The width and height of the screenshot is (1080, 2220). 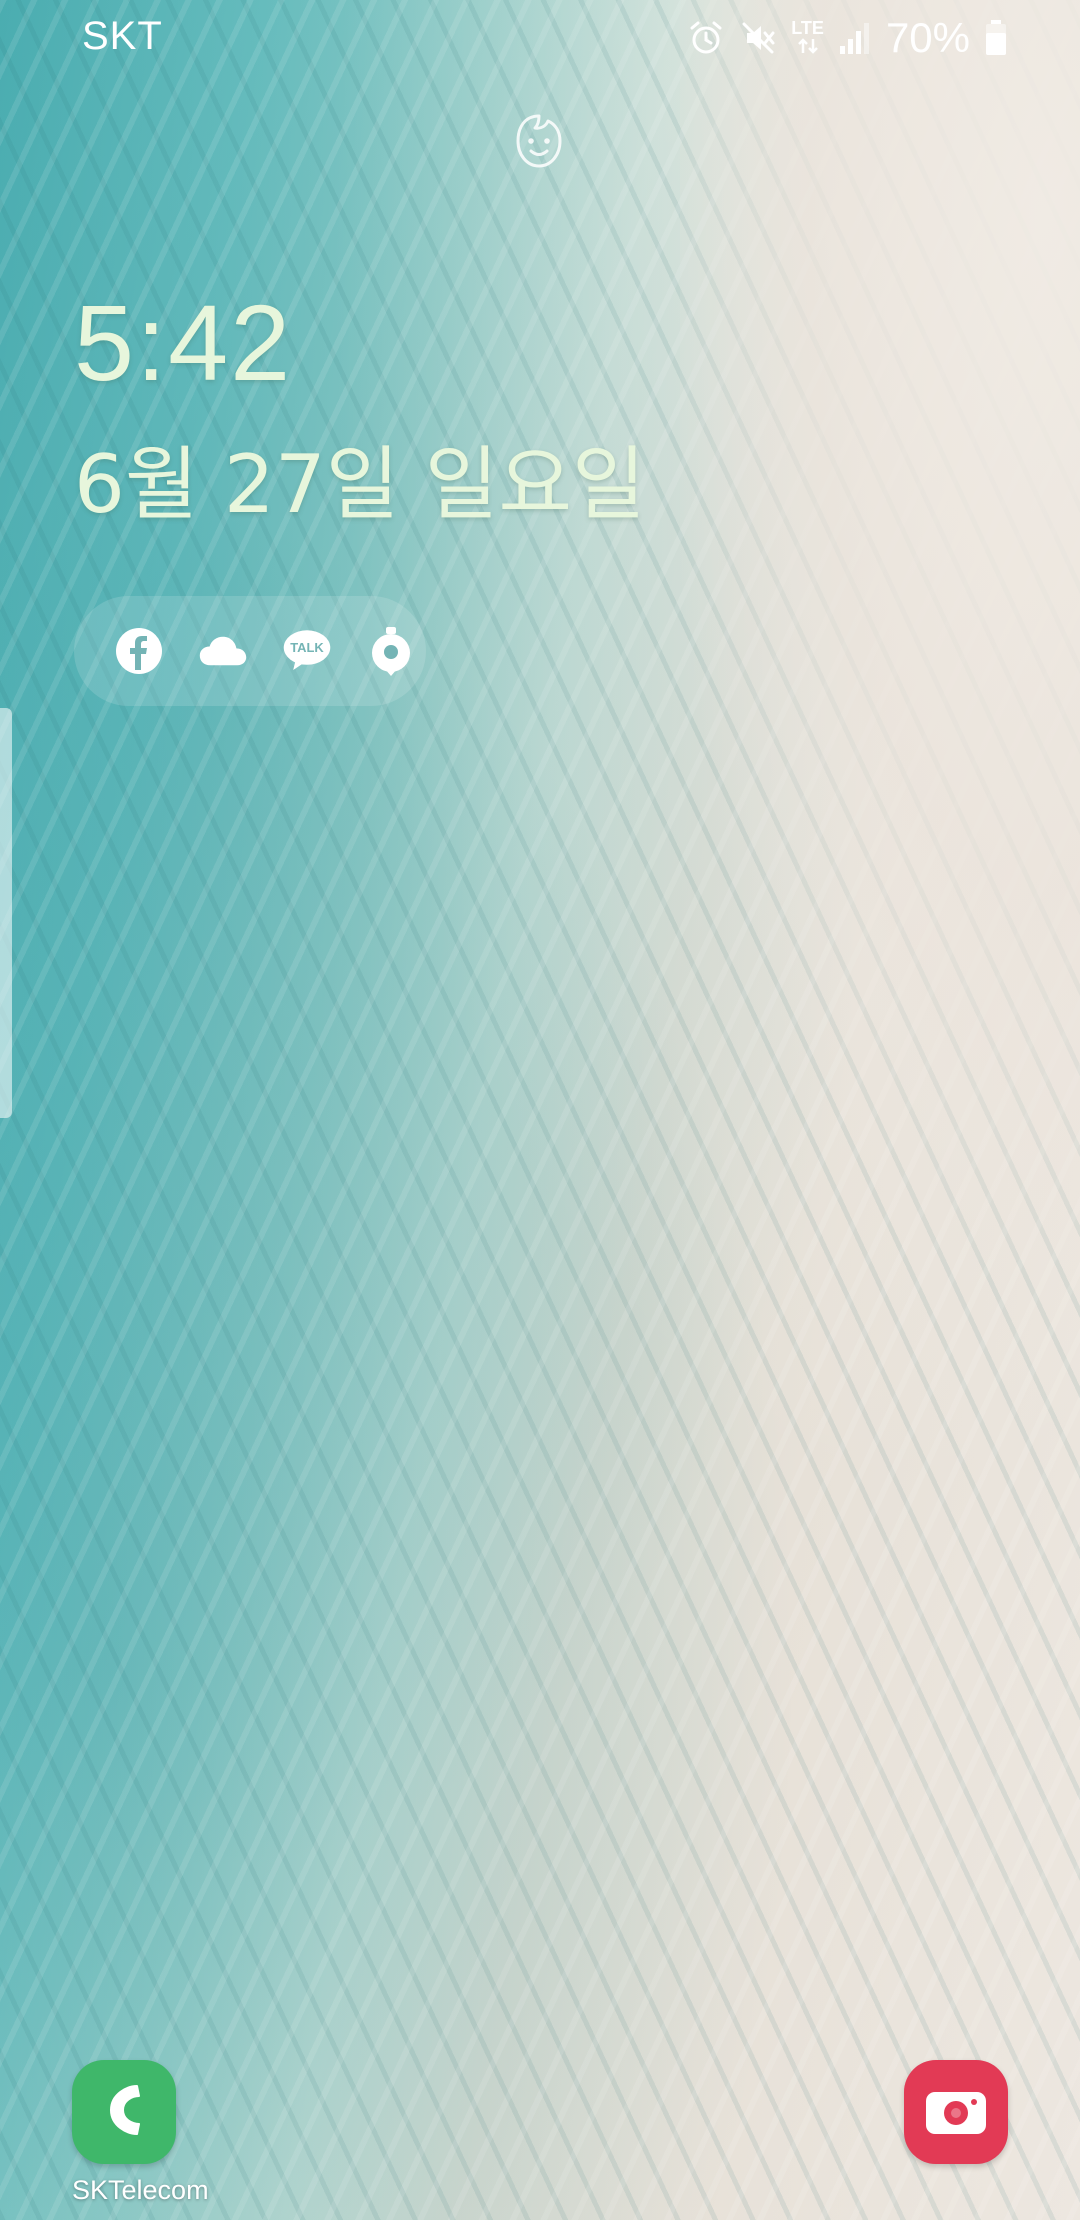 I want to click on facebook-icon, so click(x=139, y=651).